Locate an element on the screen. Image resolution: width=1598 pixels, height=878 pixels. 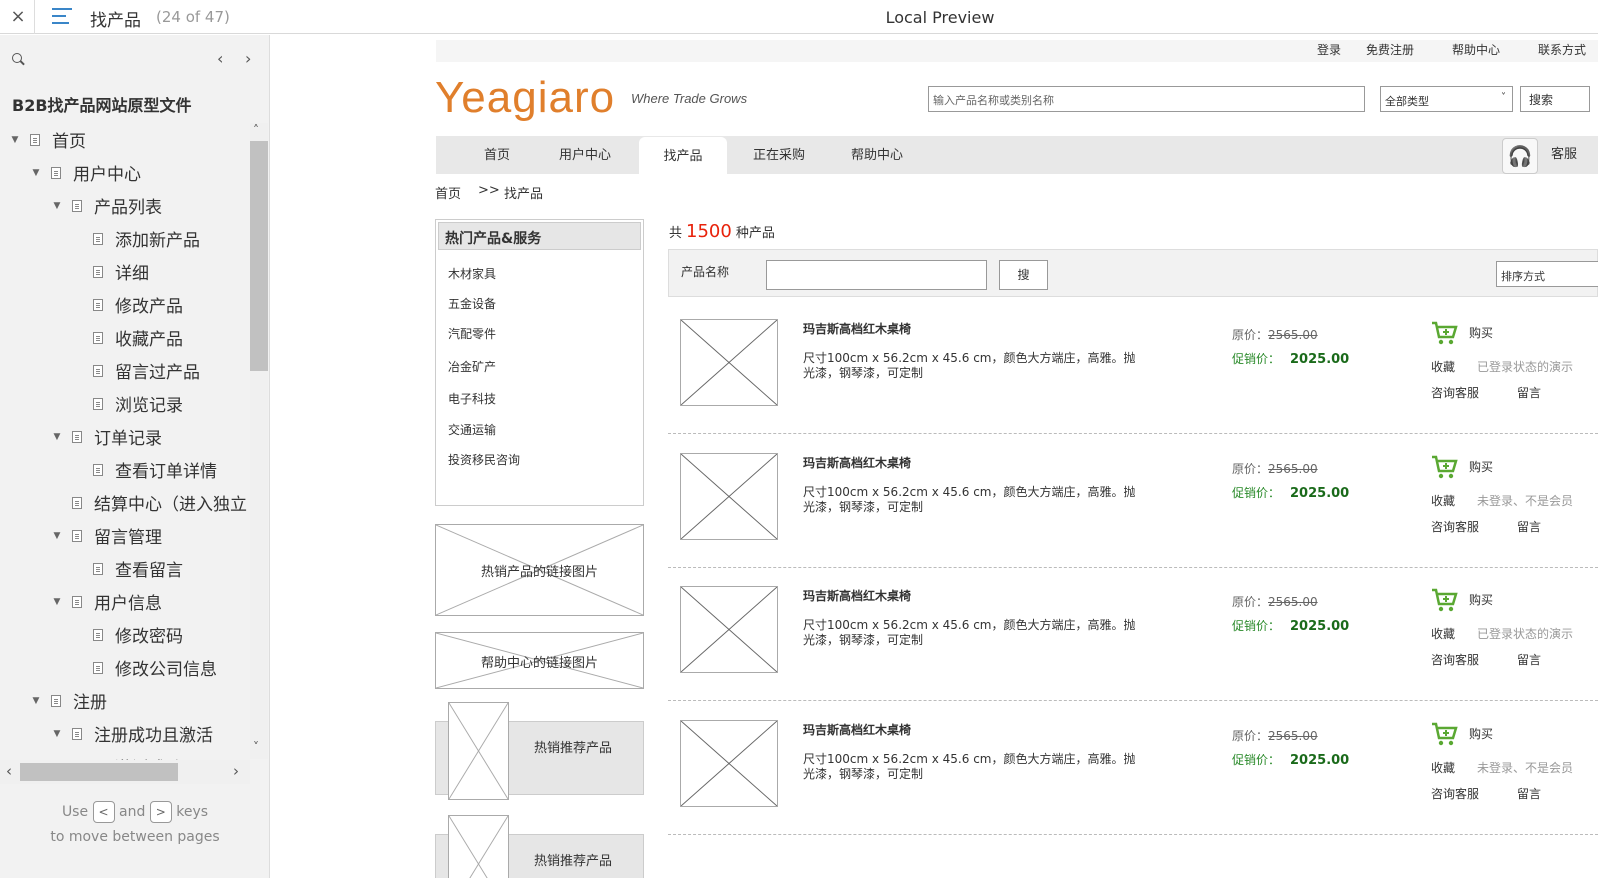
tree-item: 修改产品 is located at coordinates (127, 304).